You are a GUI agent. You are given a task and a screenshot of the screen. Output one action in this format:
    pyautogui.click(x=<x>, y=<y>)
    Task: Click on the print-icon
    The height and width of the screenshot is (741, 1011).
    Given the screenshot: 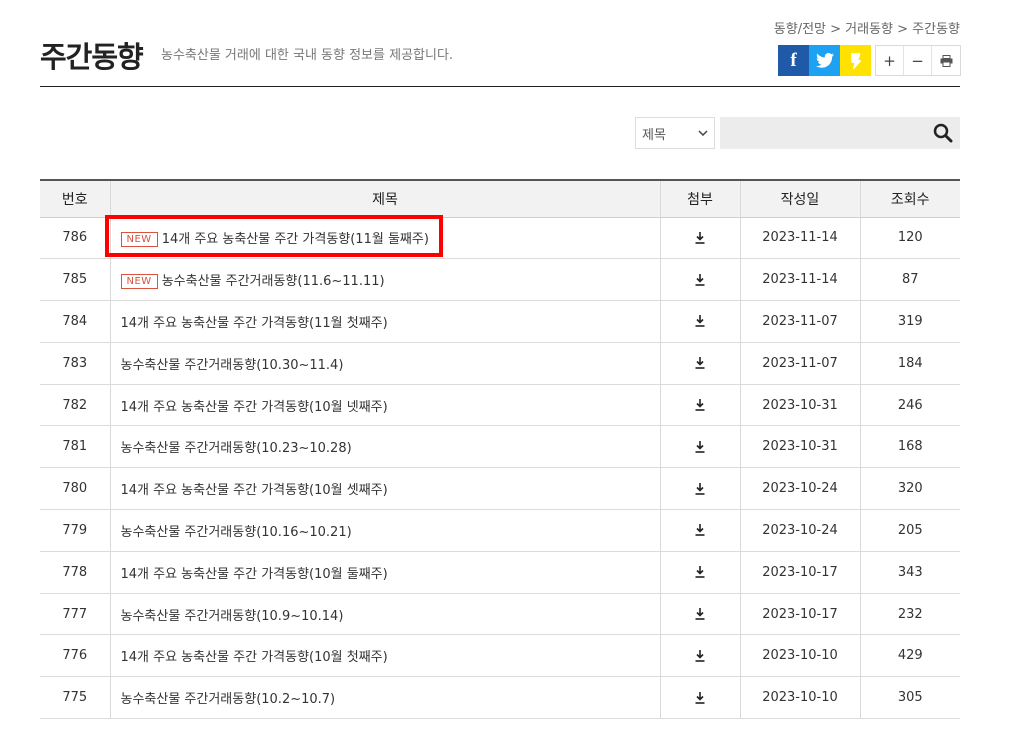 What is the action you would take?
    pyautogui.click(x=946, y=60)
    